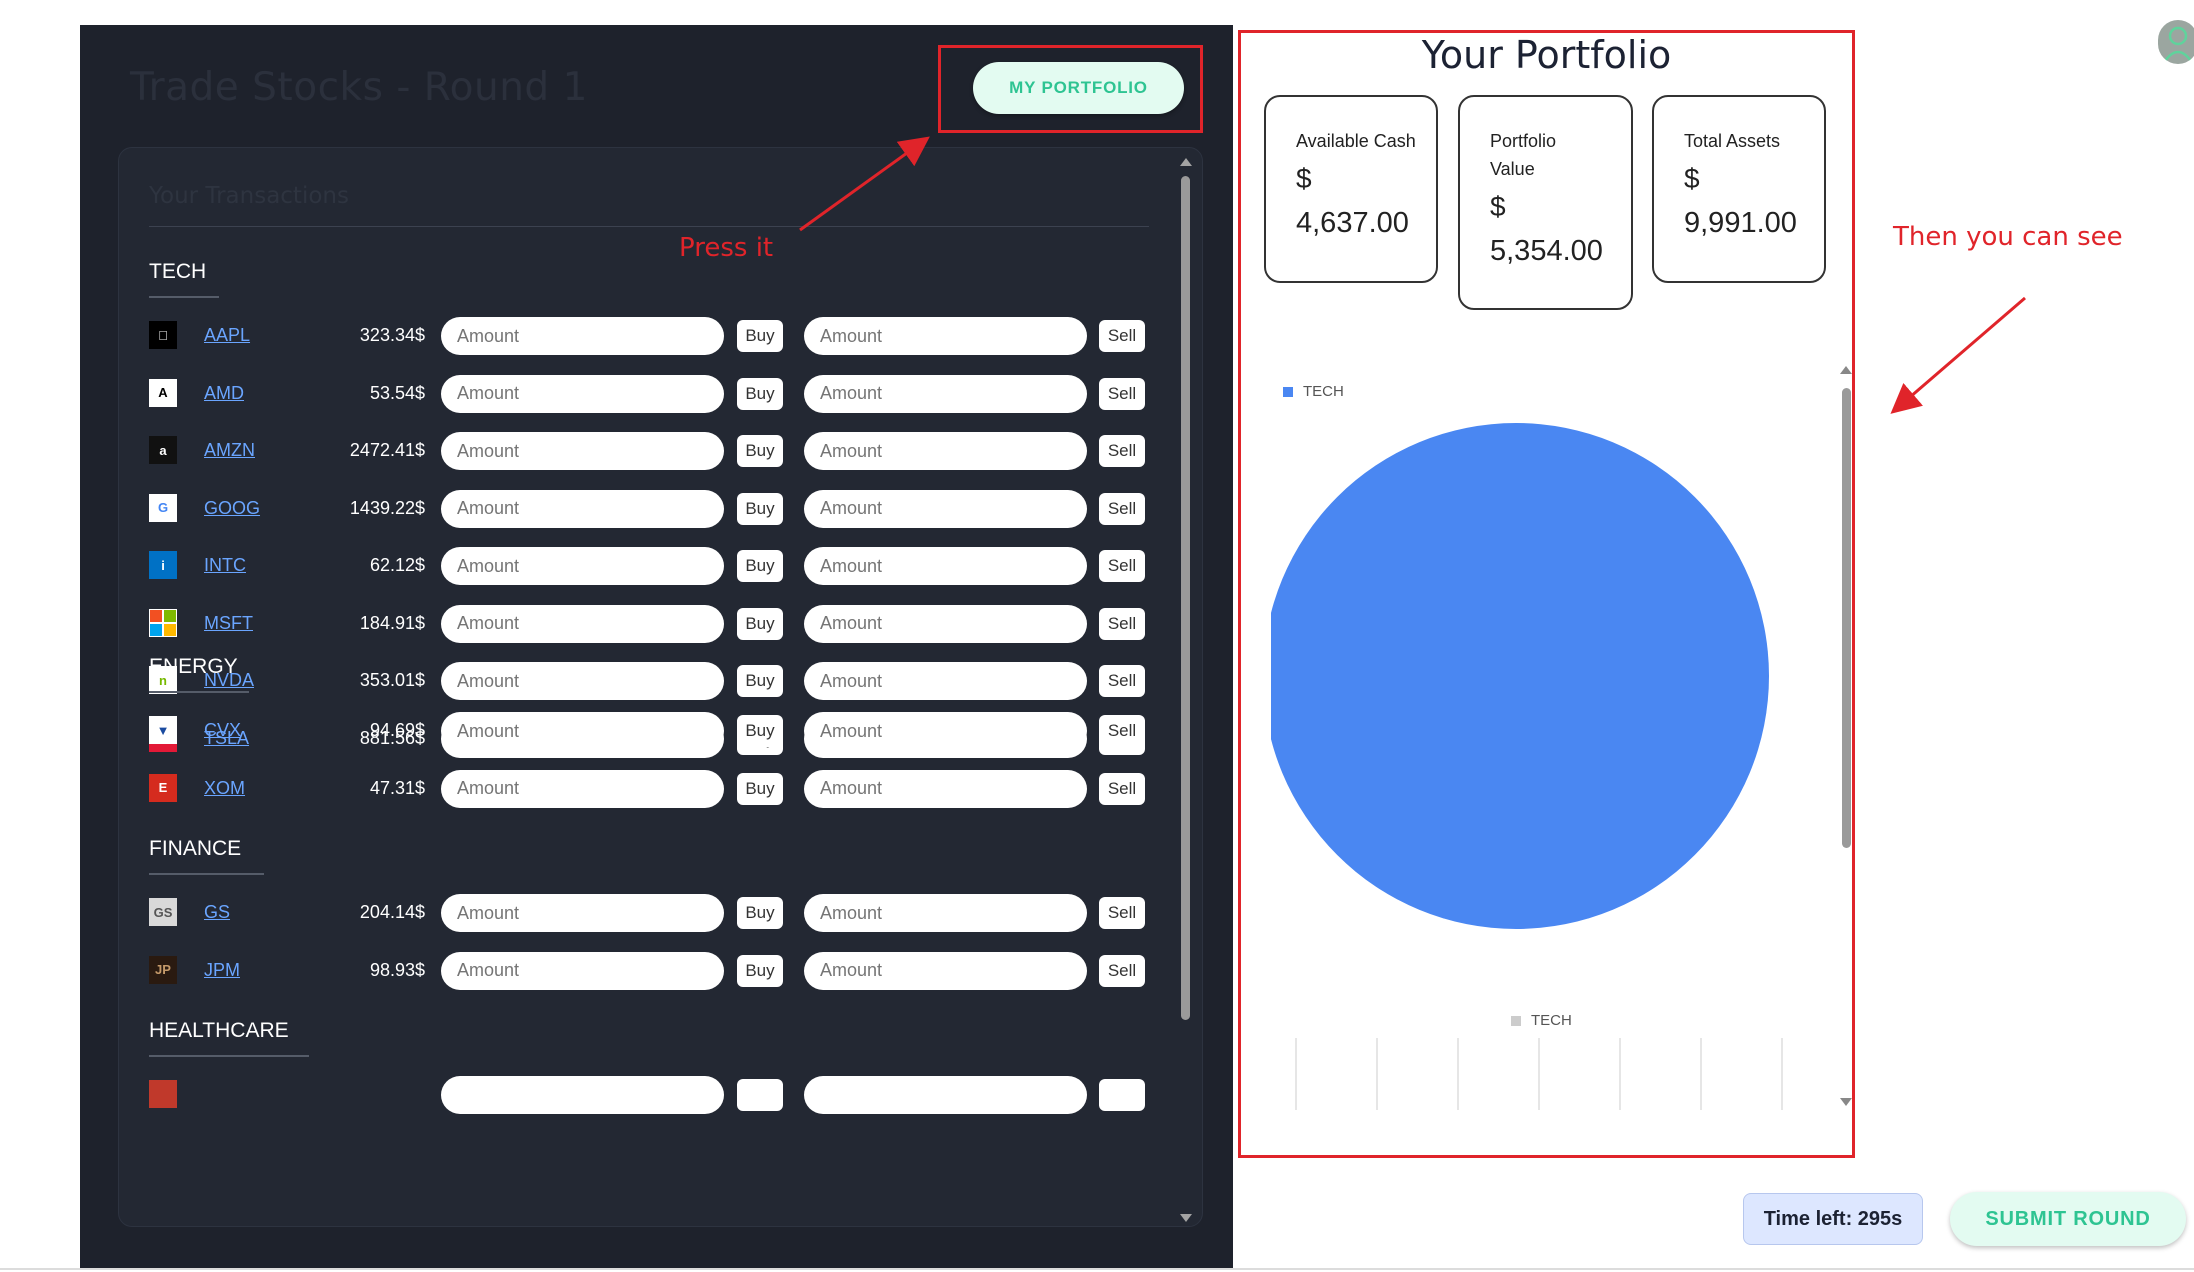 The height and width of the screenshot is (1272, 2194). Describe the element at coordinates (1185, 598) in the screenshot. I see `scrollbar-thumb` at that location.